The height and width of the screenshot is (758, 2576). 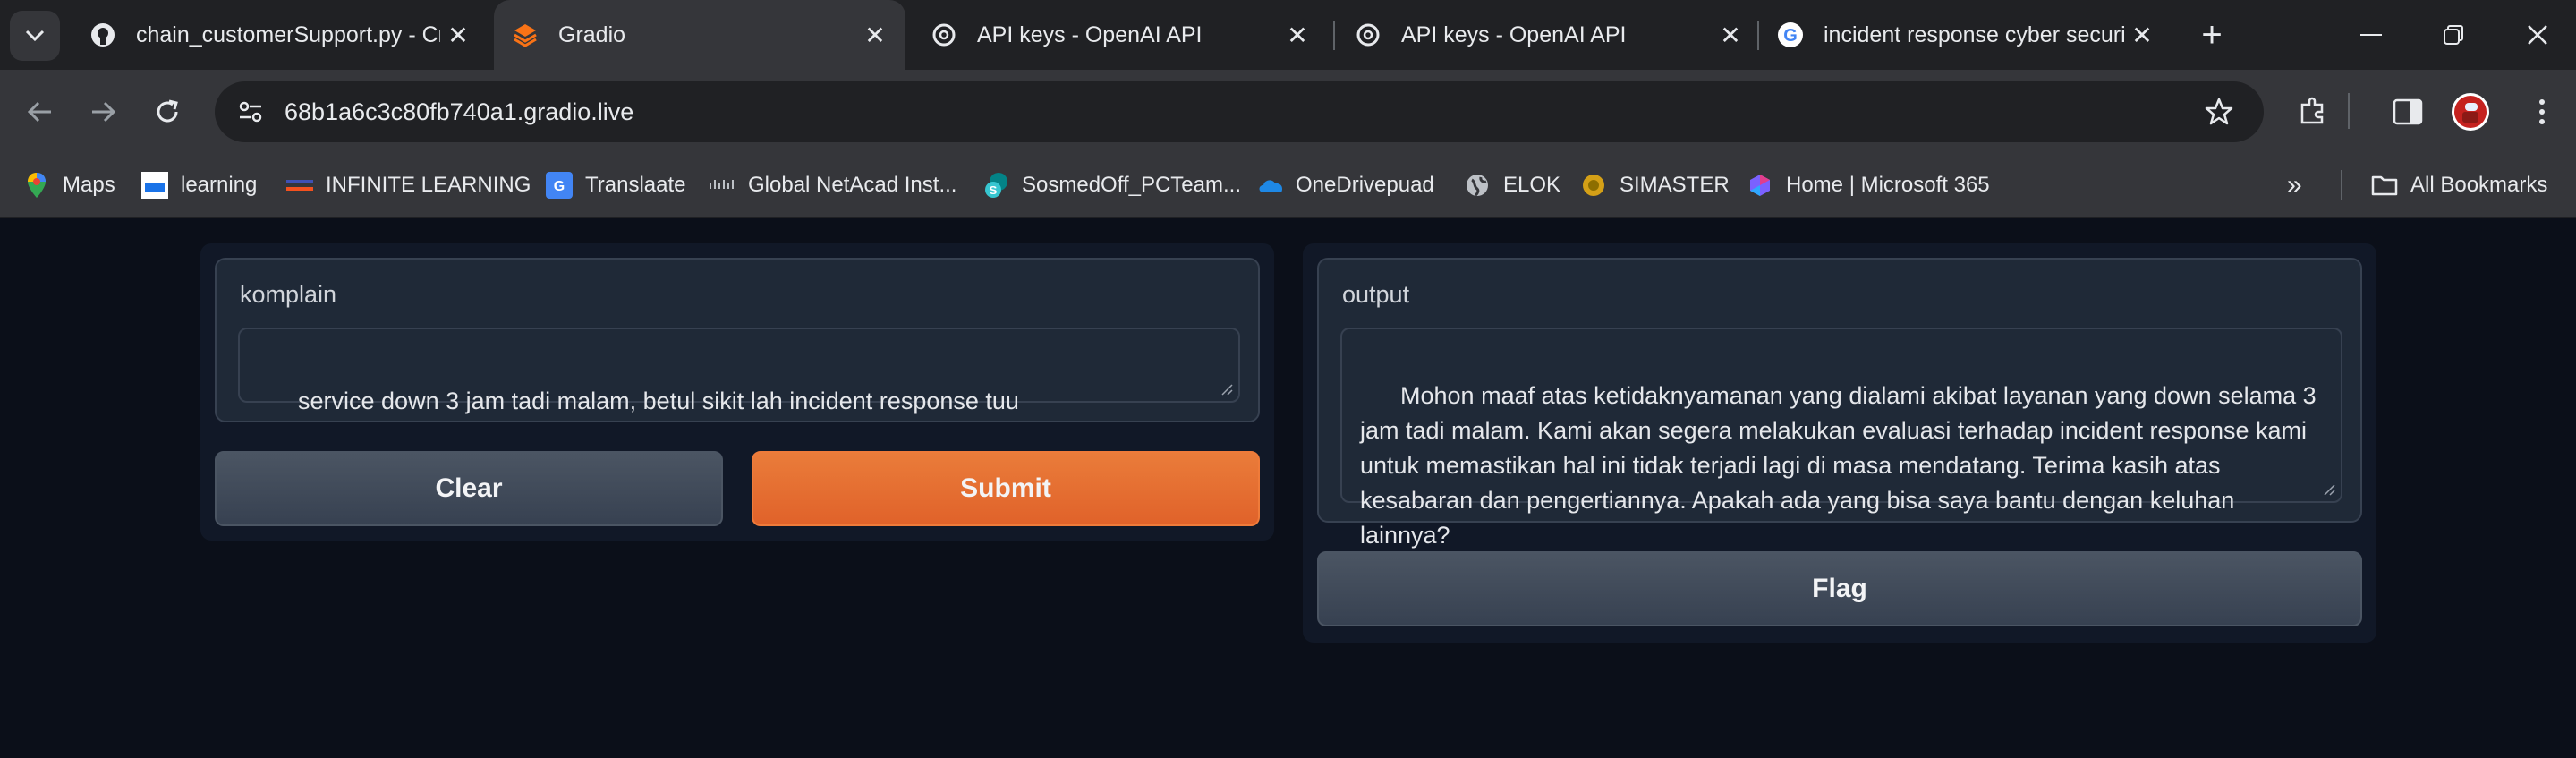 What do you see at coordinates (1839, 588) in the screenshot?
I see `flag-button: Flag` at bounding box center [1839, 588].